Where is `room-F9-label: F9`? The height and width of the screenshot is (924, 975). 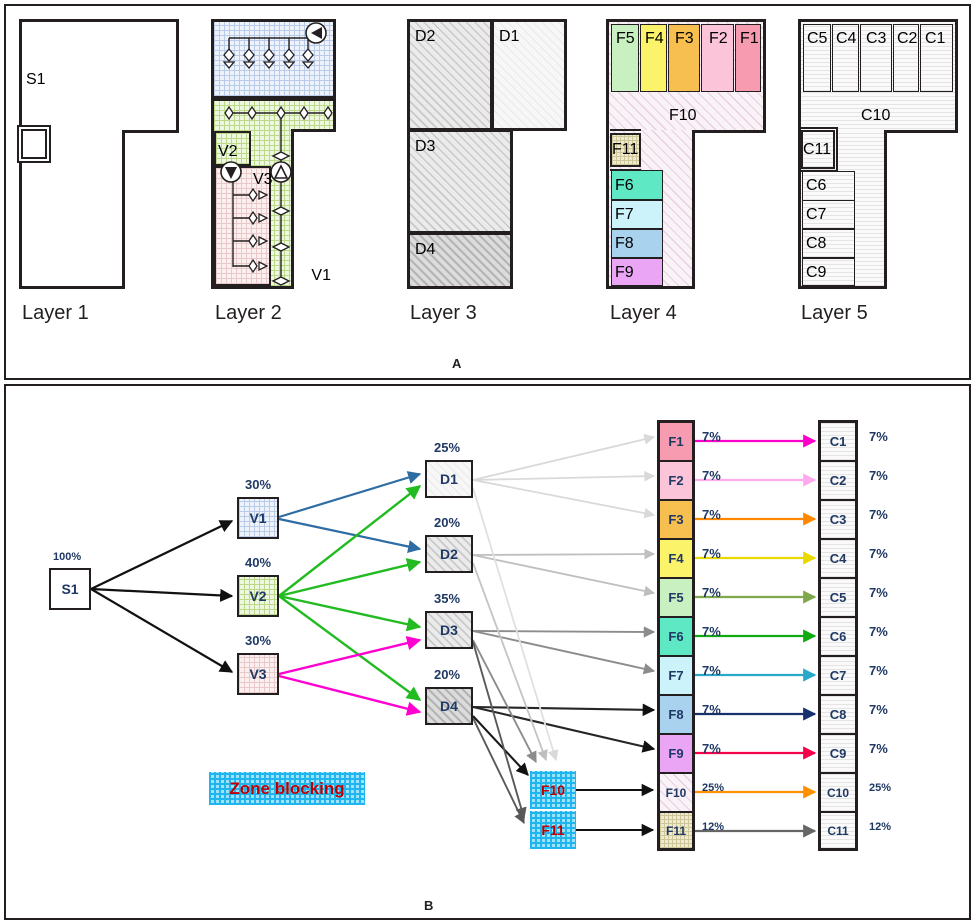
room-F9-label: F9 is located at coordinates (624, 272).